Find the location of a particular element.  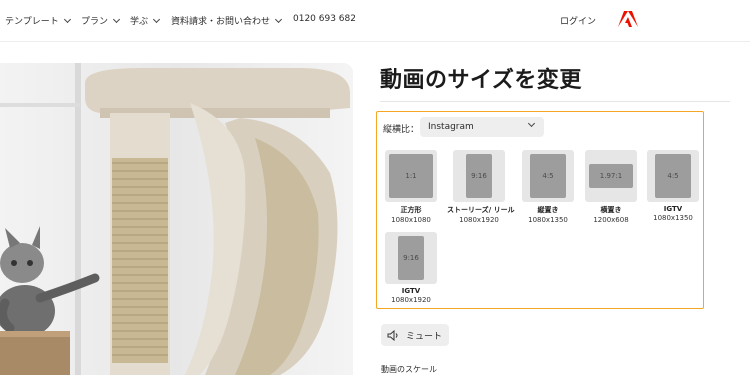

preset-thumbnail: 1:1 is located at coordinates (411, 176).